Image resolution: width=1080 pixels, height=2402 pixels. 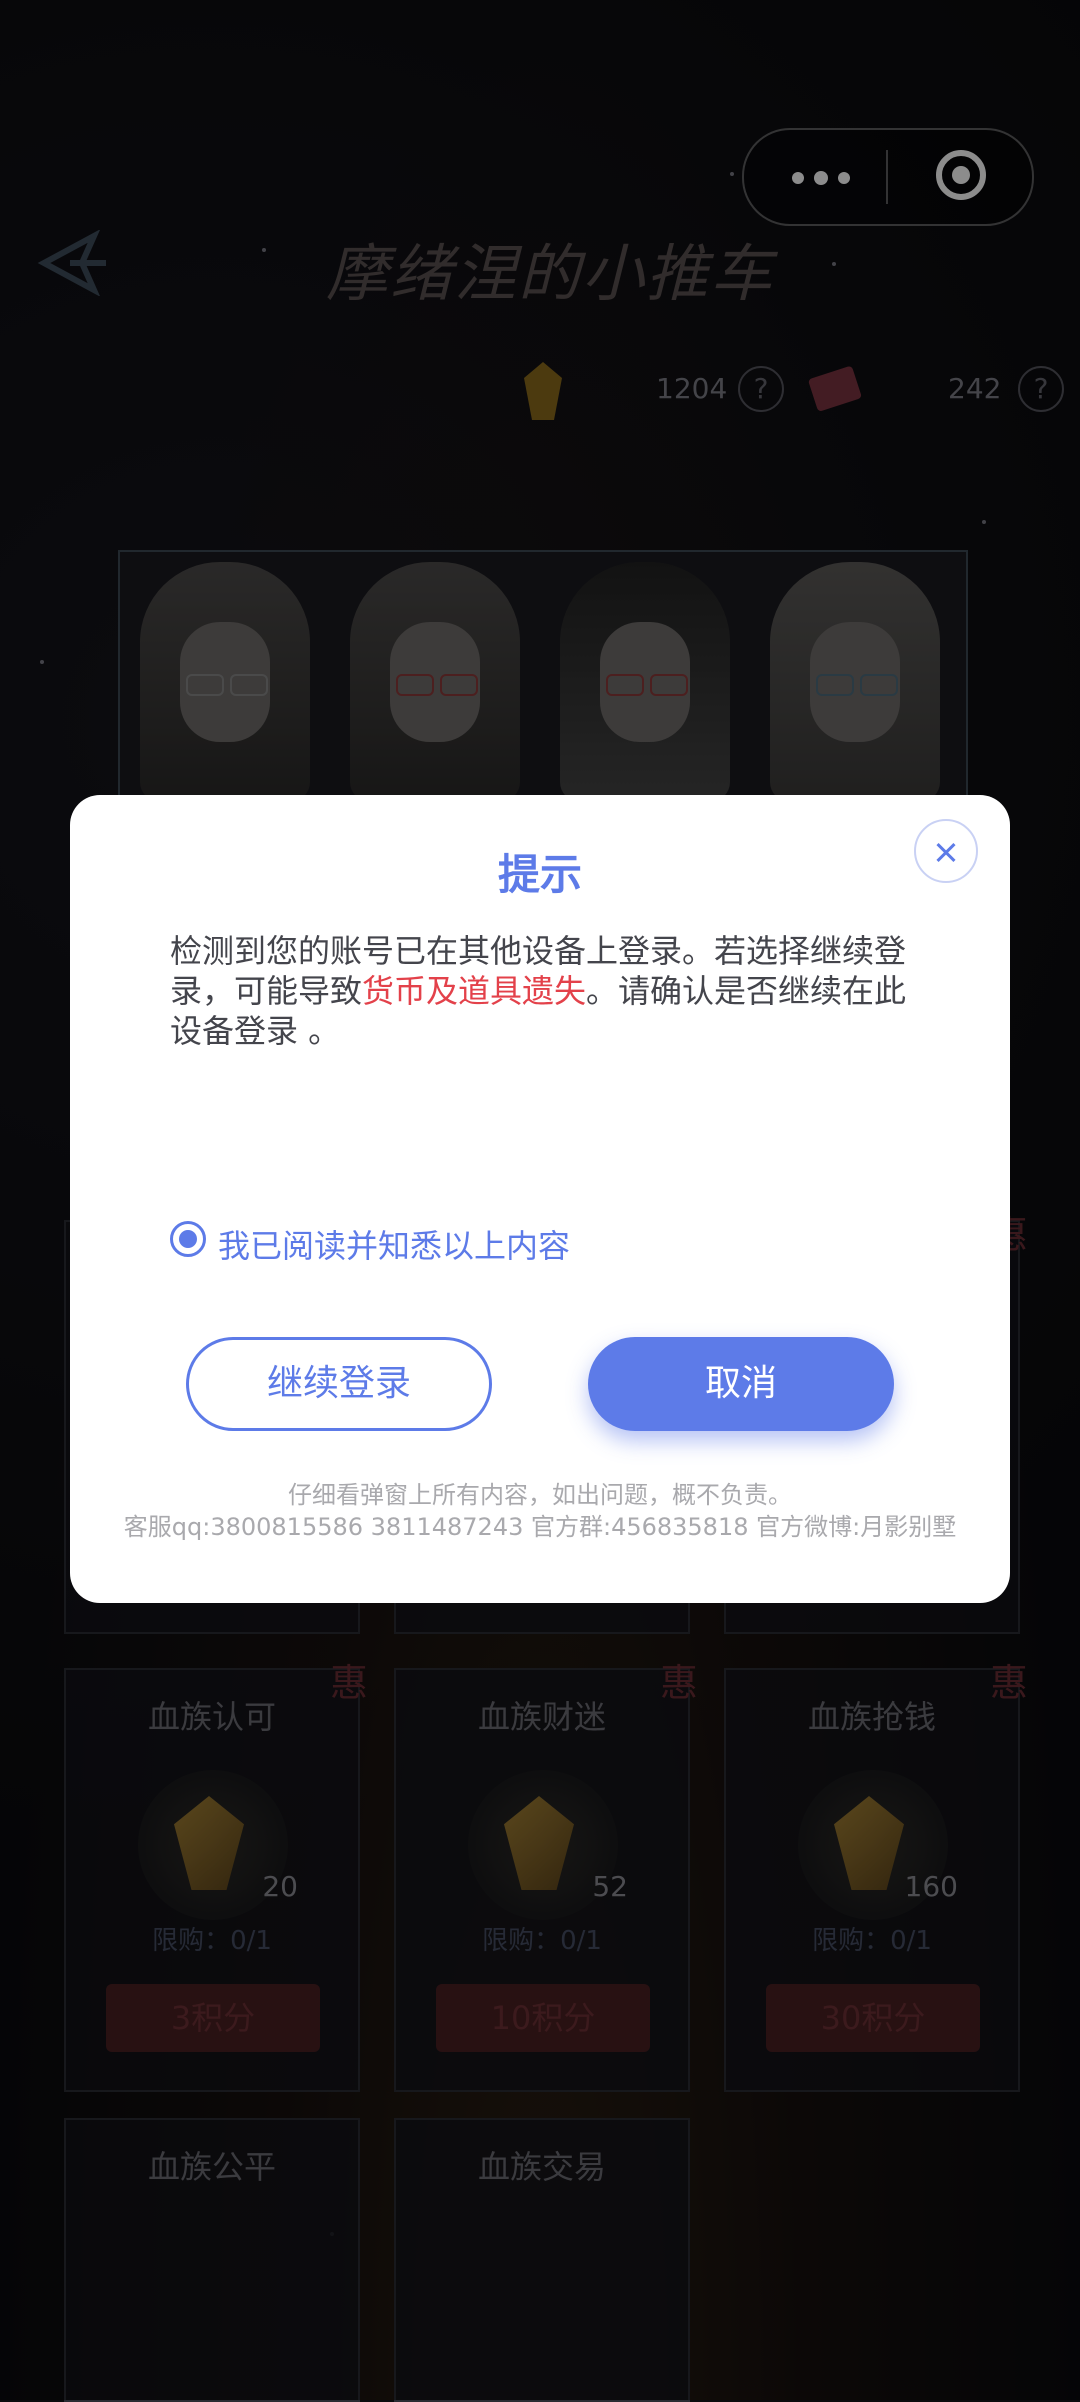 I want to click on cancel-button: 取消, so click(x=741, y=1384).